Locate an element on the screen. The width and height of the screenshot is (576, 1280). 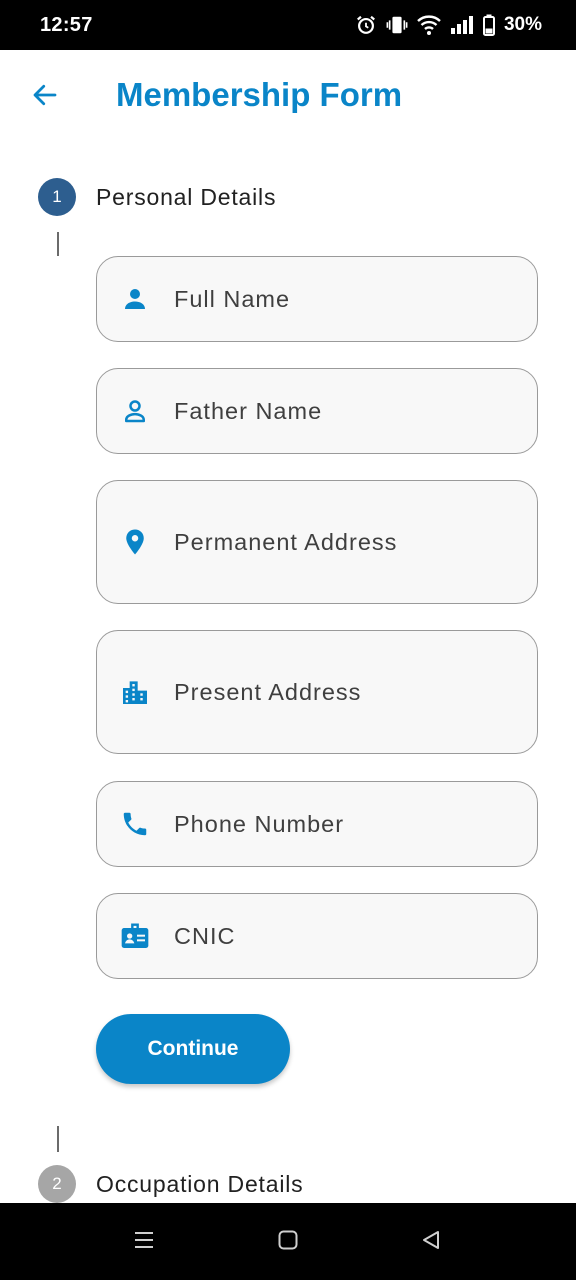
person-icon is located at coordinates (135, 299).